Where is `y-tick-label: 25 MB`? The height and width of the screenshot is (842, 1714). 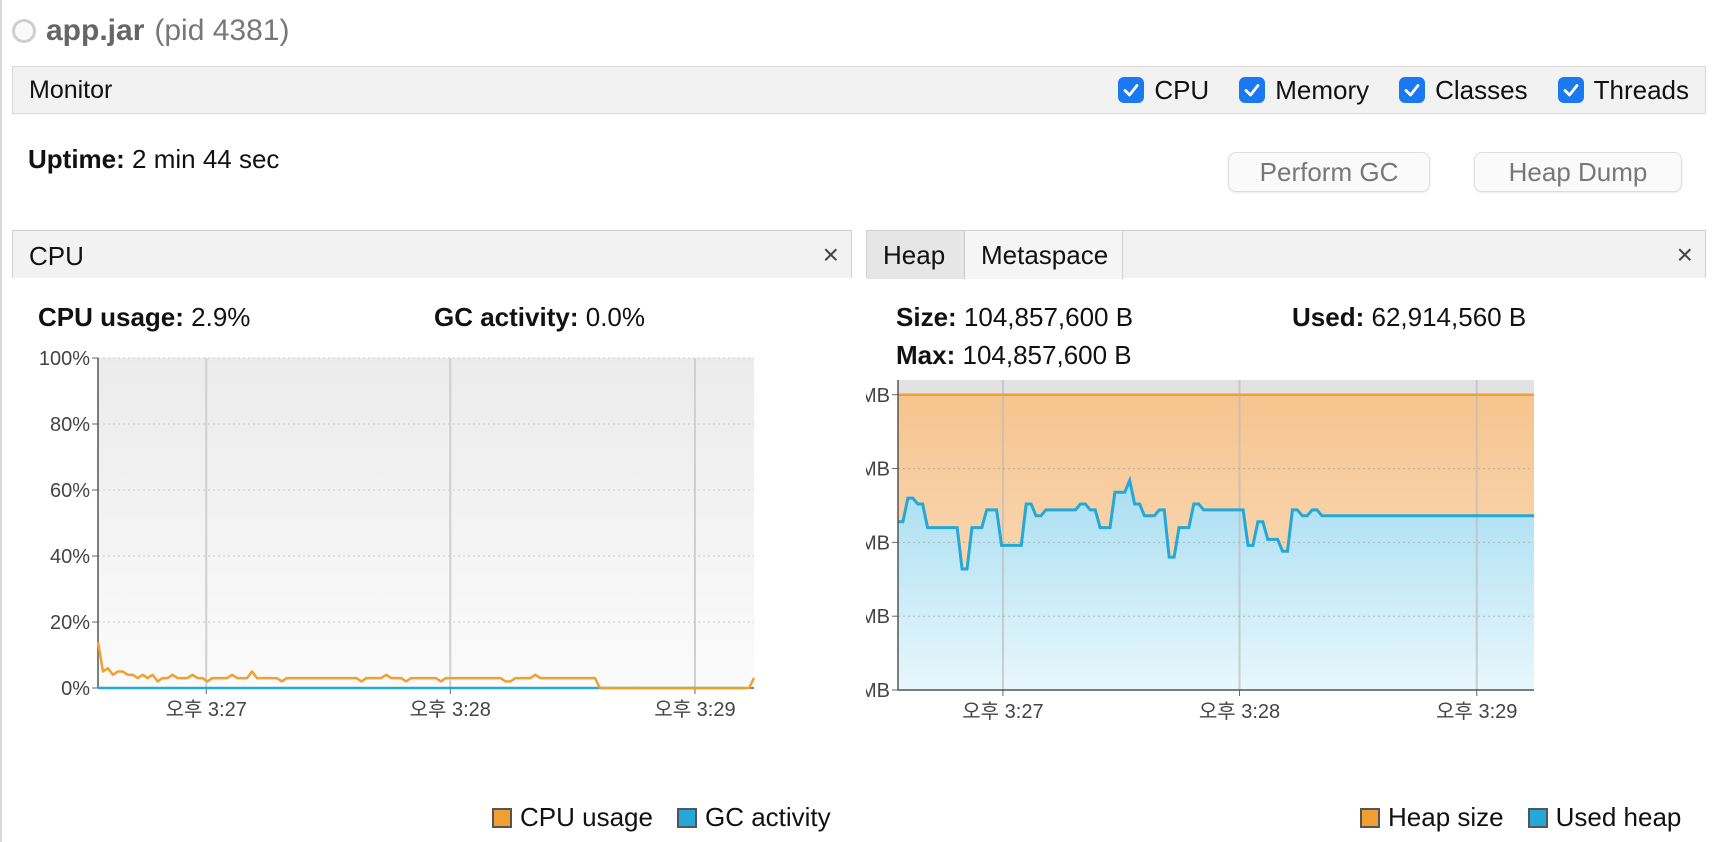
y-tick-label: 25 MB is located at coordinates (878, 617).